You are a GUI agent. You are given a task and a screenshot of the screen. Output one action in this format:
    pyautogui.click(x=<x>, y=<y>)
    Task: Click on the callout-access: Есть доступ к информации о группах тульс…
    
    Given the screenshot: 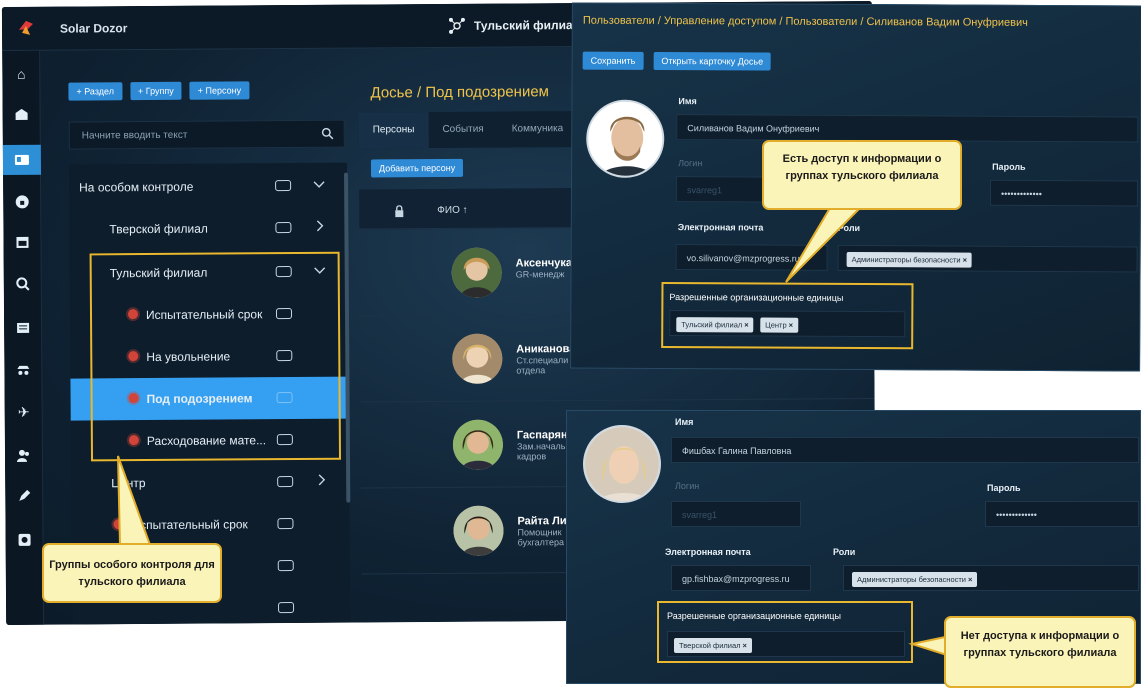 What is the action you would take?
    pyautogui.click(x=862, y=175)
    